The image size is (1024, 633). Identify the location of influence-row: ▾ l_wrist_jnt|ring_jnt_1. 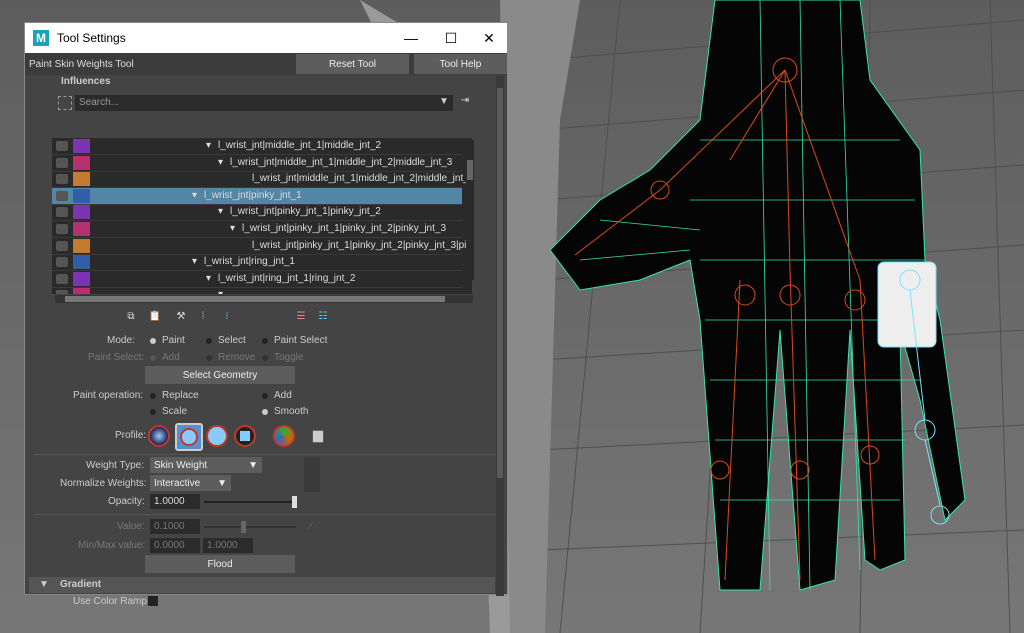
(257, 263).